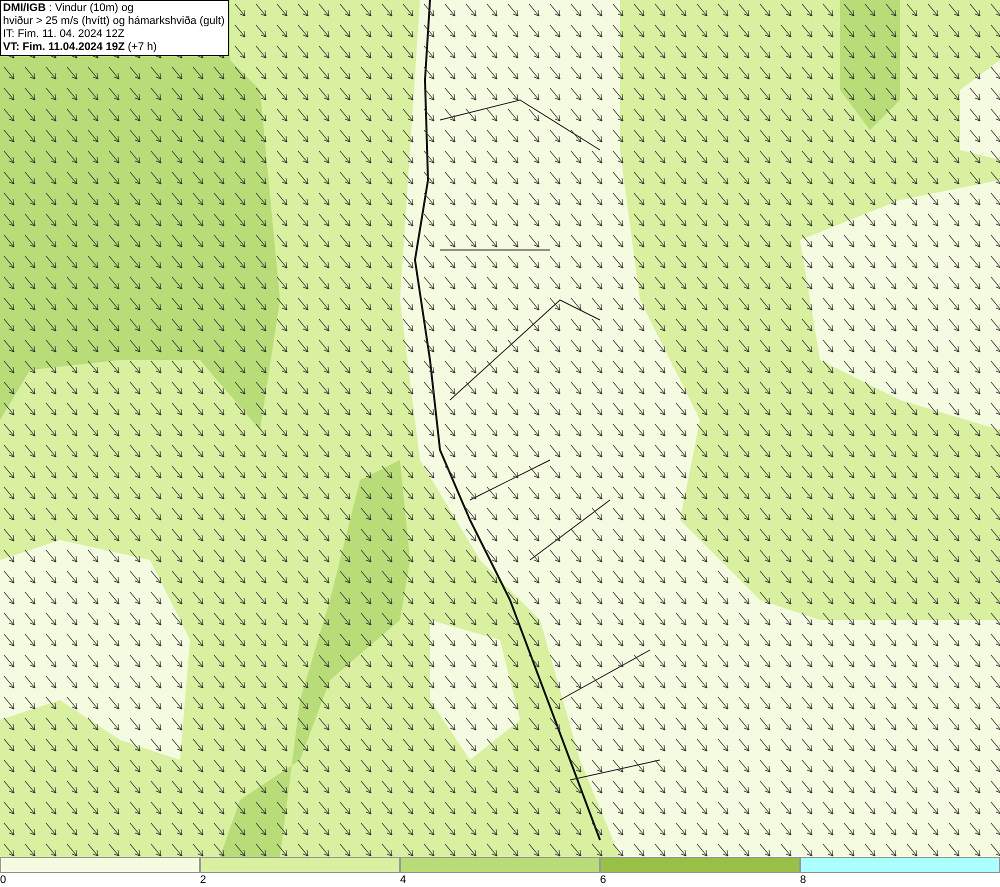 The width and height of the screenshot is (1000, 887). Describe the element at coordinates (80, 47) in the screenshot. I see `legend-text: VT: Fim. 11.04.2024 19Z (+7 h)` at that location.